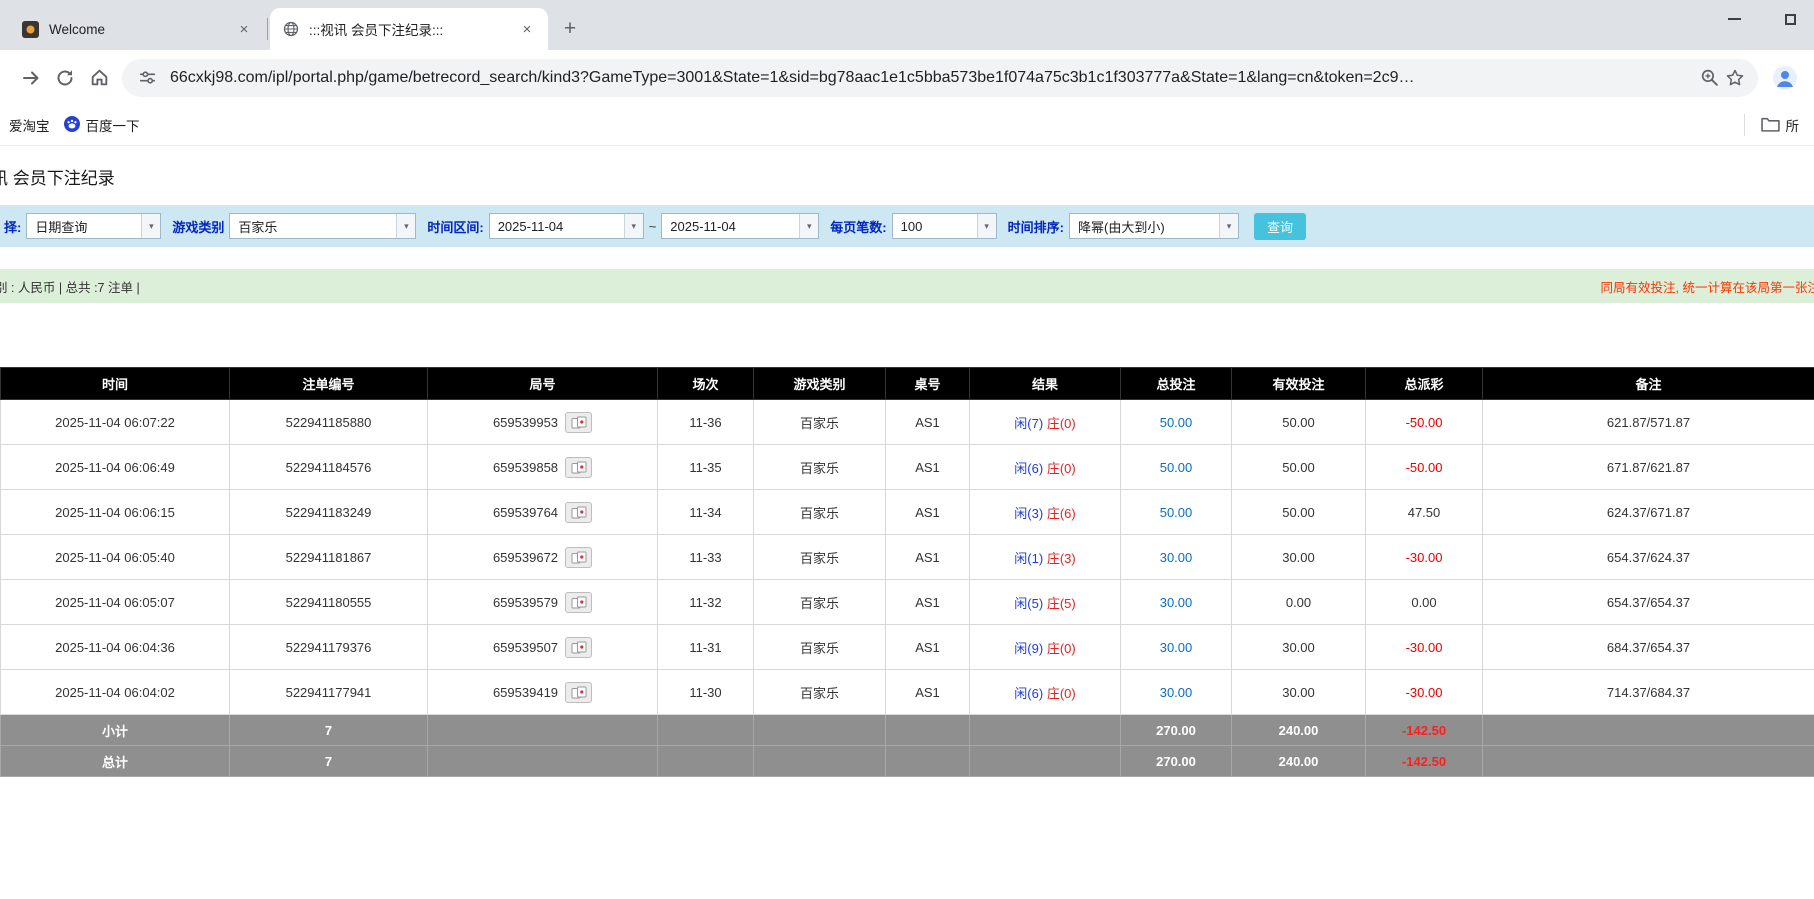 The image size is (1814, 899). Describe the element at coordinates (409, 29) in the screenshot. I see `tab-bet-records: :::视讯 会员下注纪录:::` at that location.